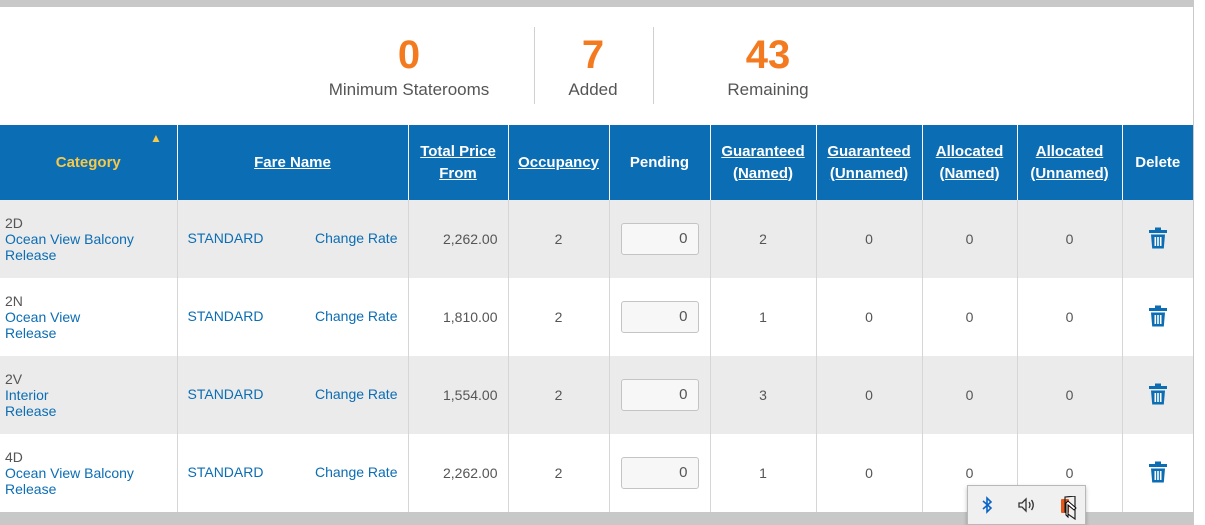 This screenshot has height=525, width=1205. Describe the element at coordinates (1070, 508) in the screenshot. I see `office-icon` at that location.